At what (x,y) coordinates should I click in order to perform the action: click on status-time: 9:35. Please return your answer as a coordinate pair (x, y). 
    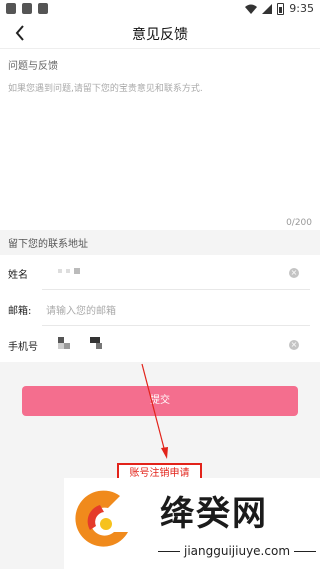
    Looking at the image, I should click on (301, 8).